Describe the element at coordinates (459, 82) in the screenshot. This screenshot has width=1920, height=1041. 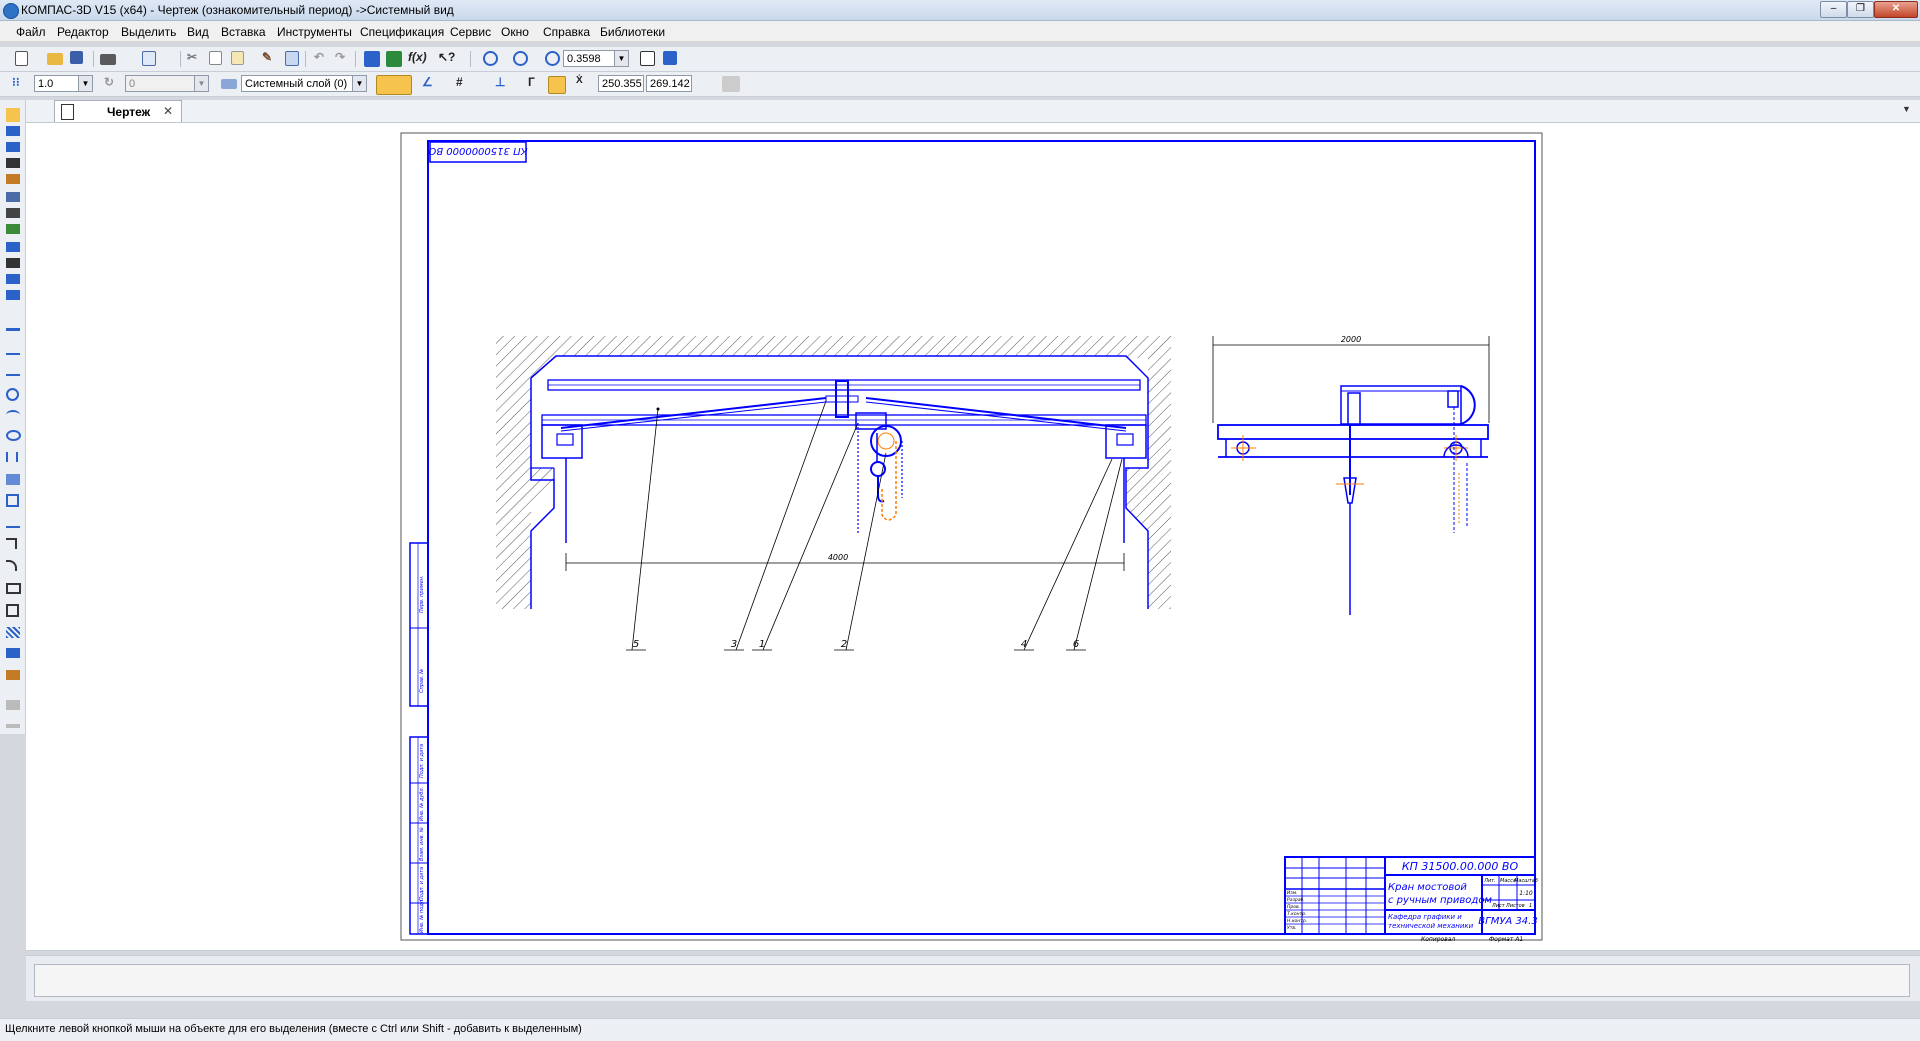
I see `grid-icon: #` at that location.